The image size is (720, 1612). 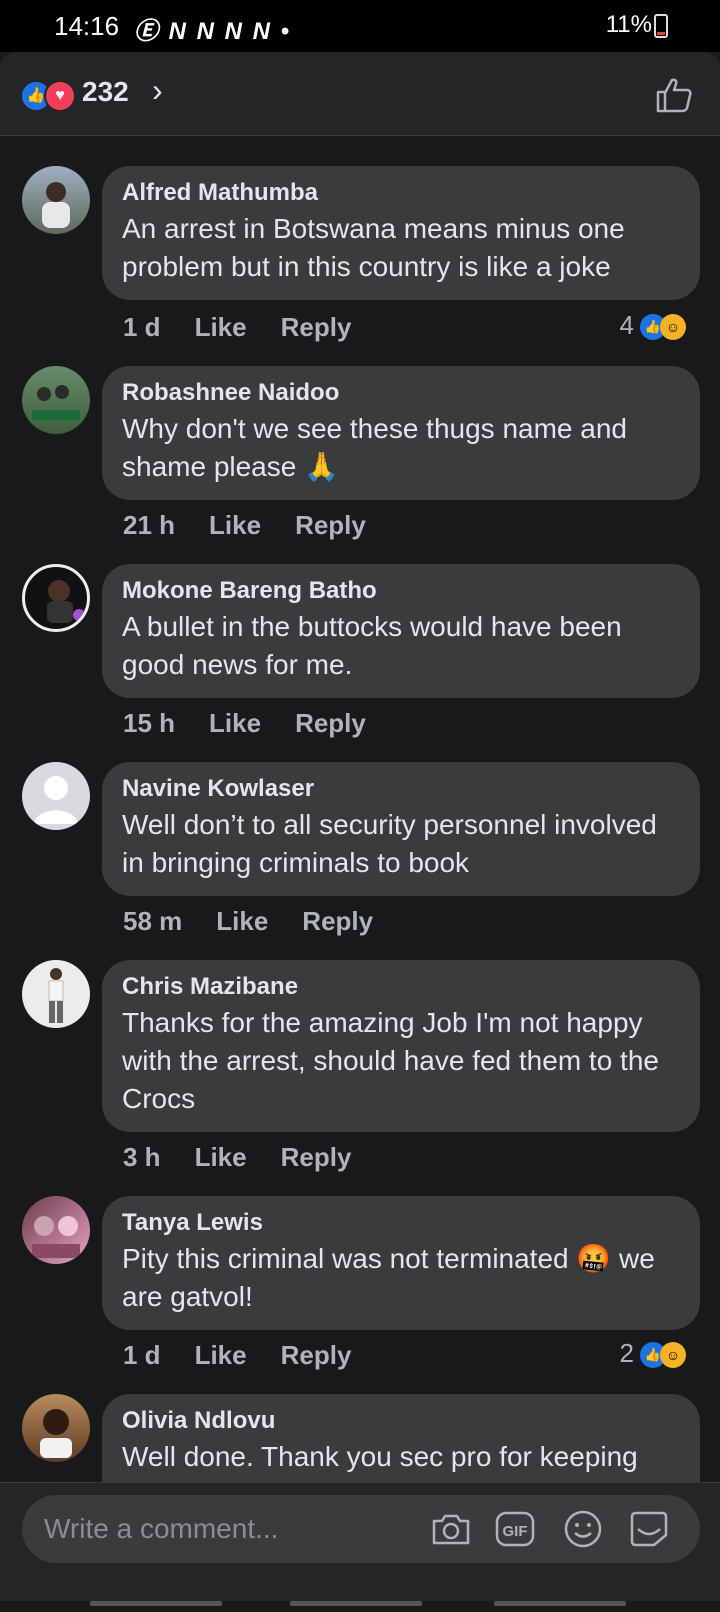 I want to click on comment-actions: 58 m Like Reply, so click(x=265, y=921).